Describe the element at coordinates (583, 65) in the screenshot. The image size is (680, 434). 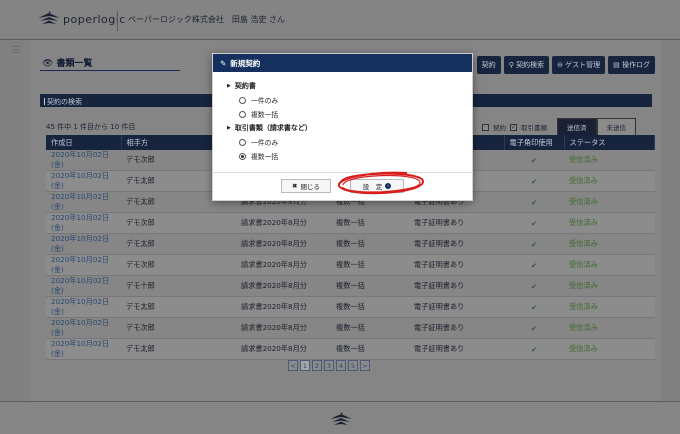
I see `guest-manage-label: ゲスト管理` at that location.